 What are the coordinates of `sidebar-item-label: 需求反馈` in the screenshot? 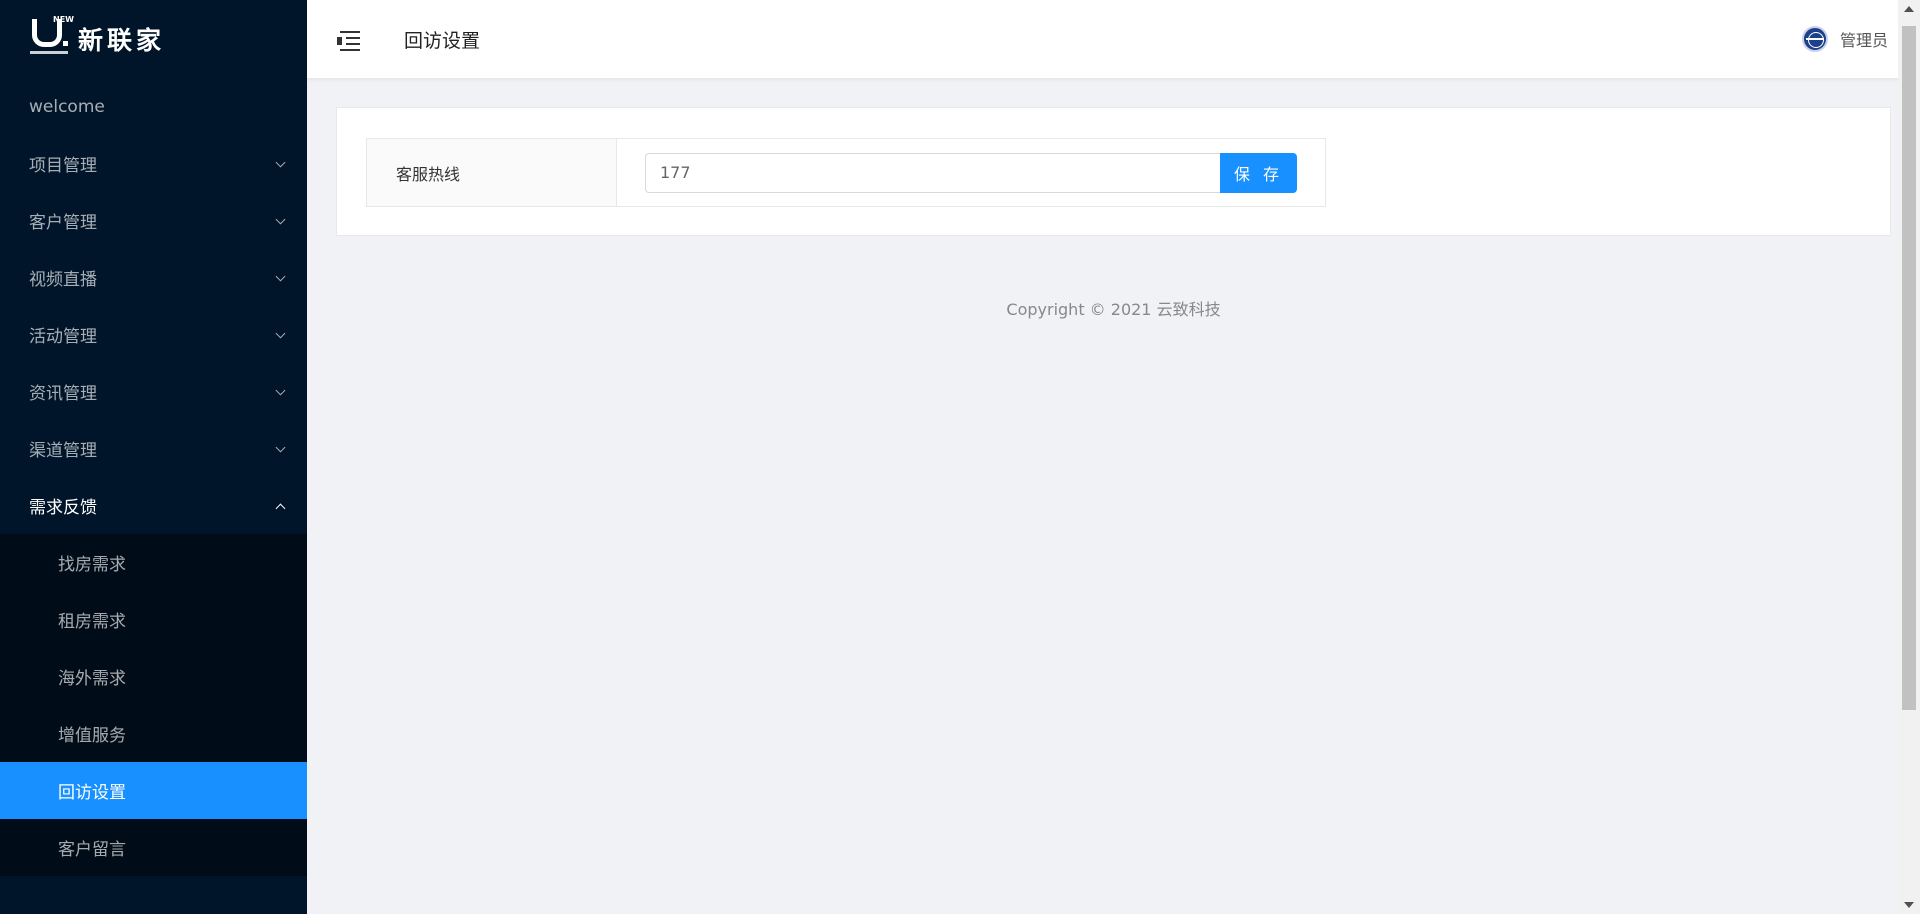 It's located at (63, 508).